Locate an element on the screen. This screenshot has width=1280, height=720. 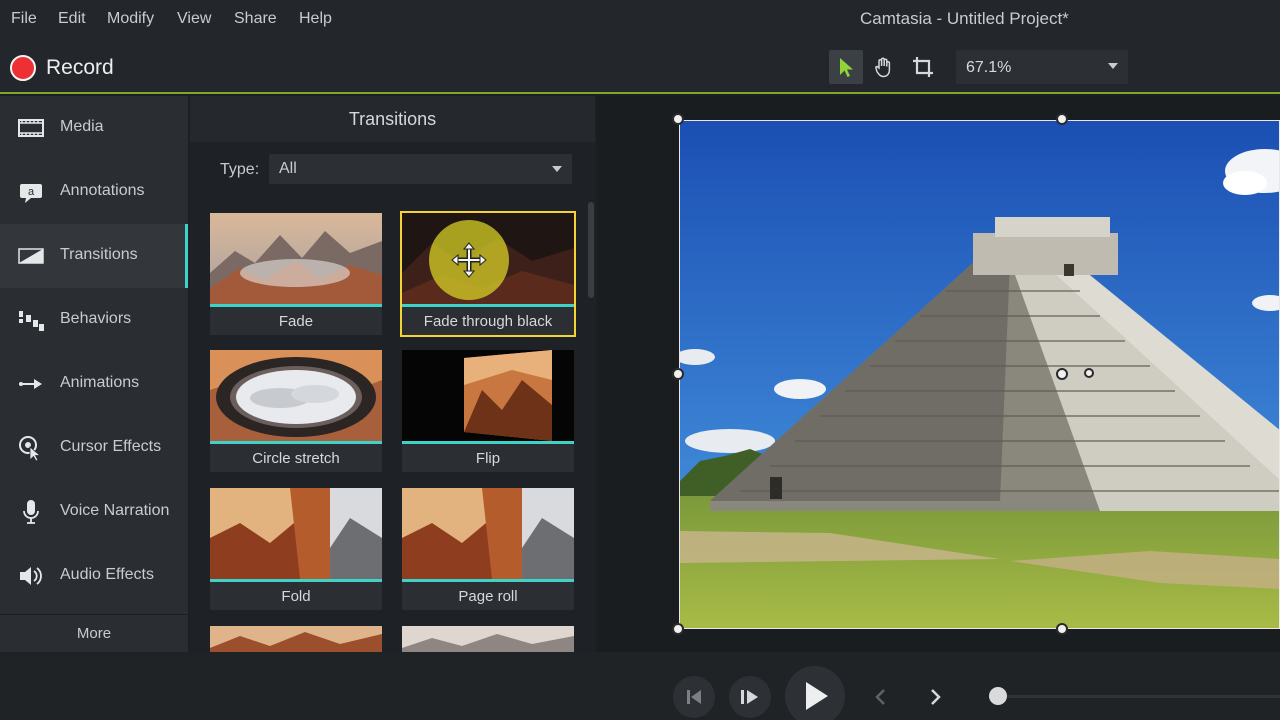
previous-marker-button is located at coordinates (880, 697).